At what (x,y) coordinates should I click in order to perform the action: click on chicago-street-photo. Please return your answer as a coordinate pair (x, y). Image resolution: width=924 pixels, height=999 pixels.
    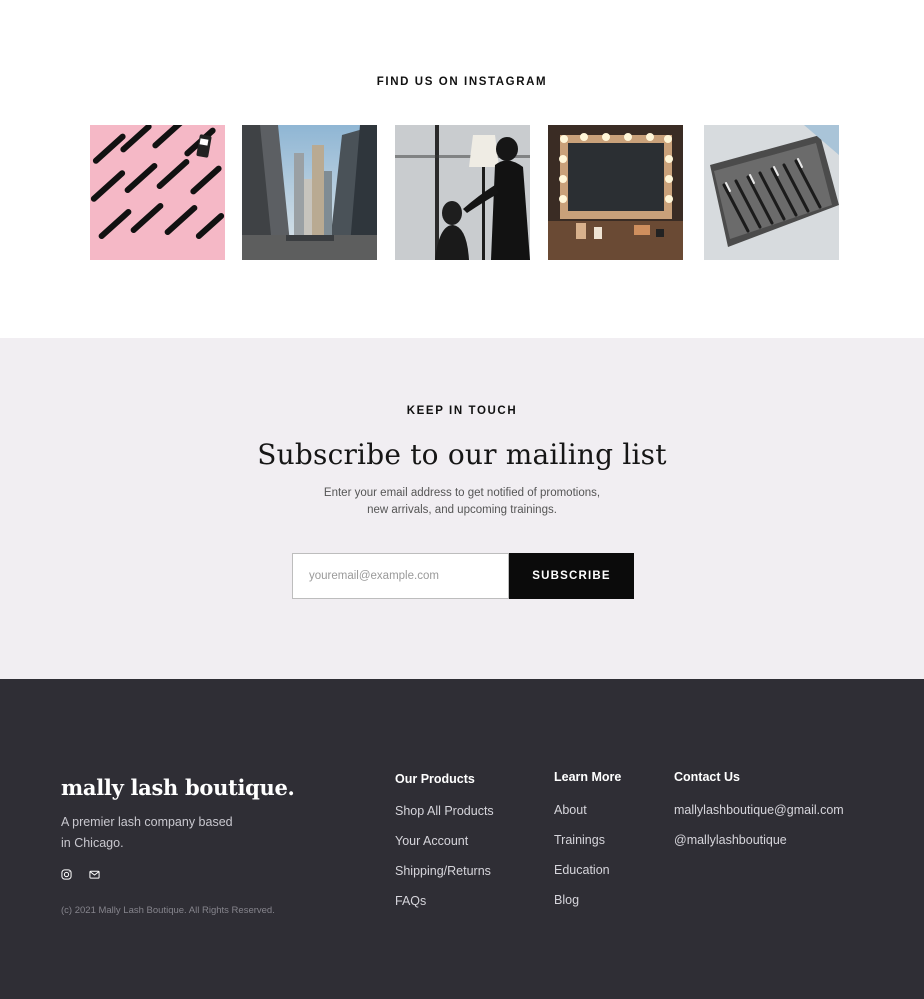
    Looking at the image, I should click on (309, 192).